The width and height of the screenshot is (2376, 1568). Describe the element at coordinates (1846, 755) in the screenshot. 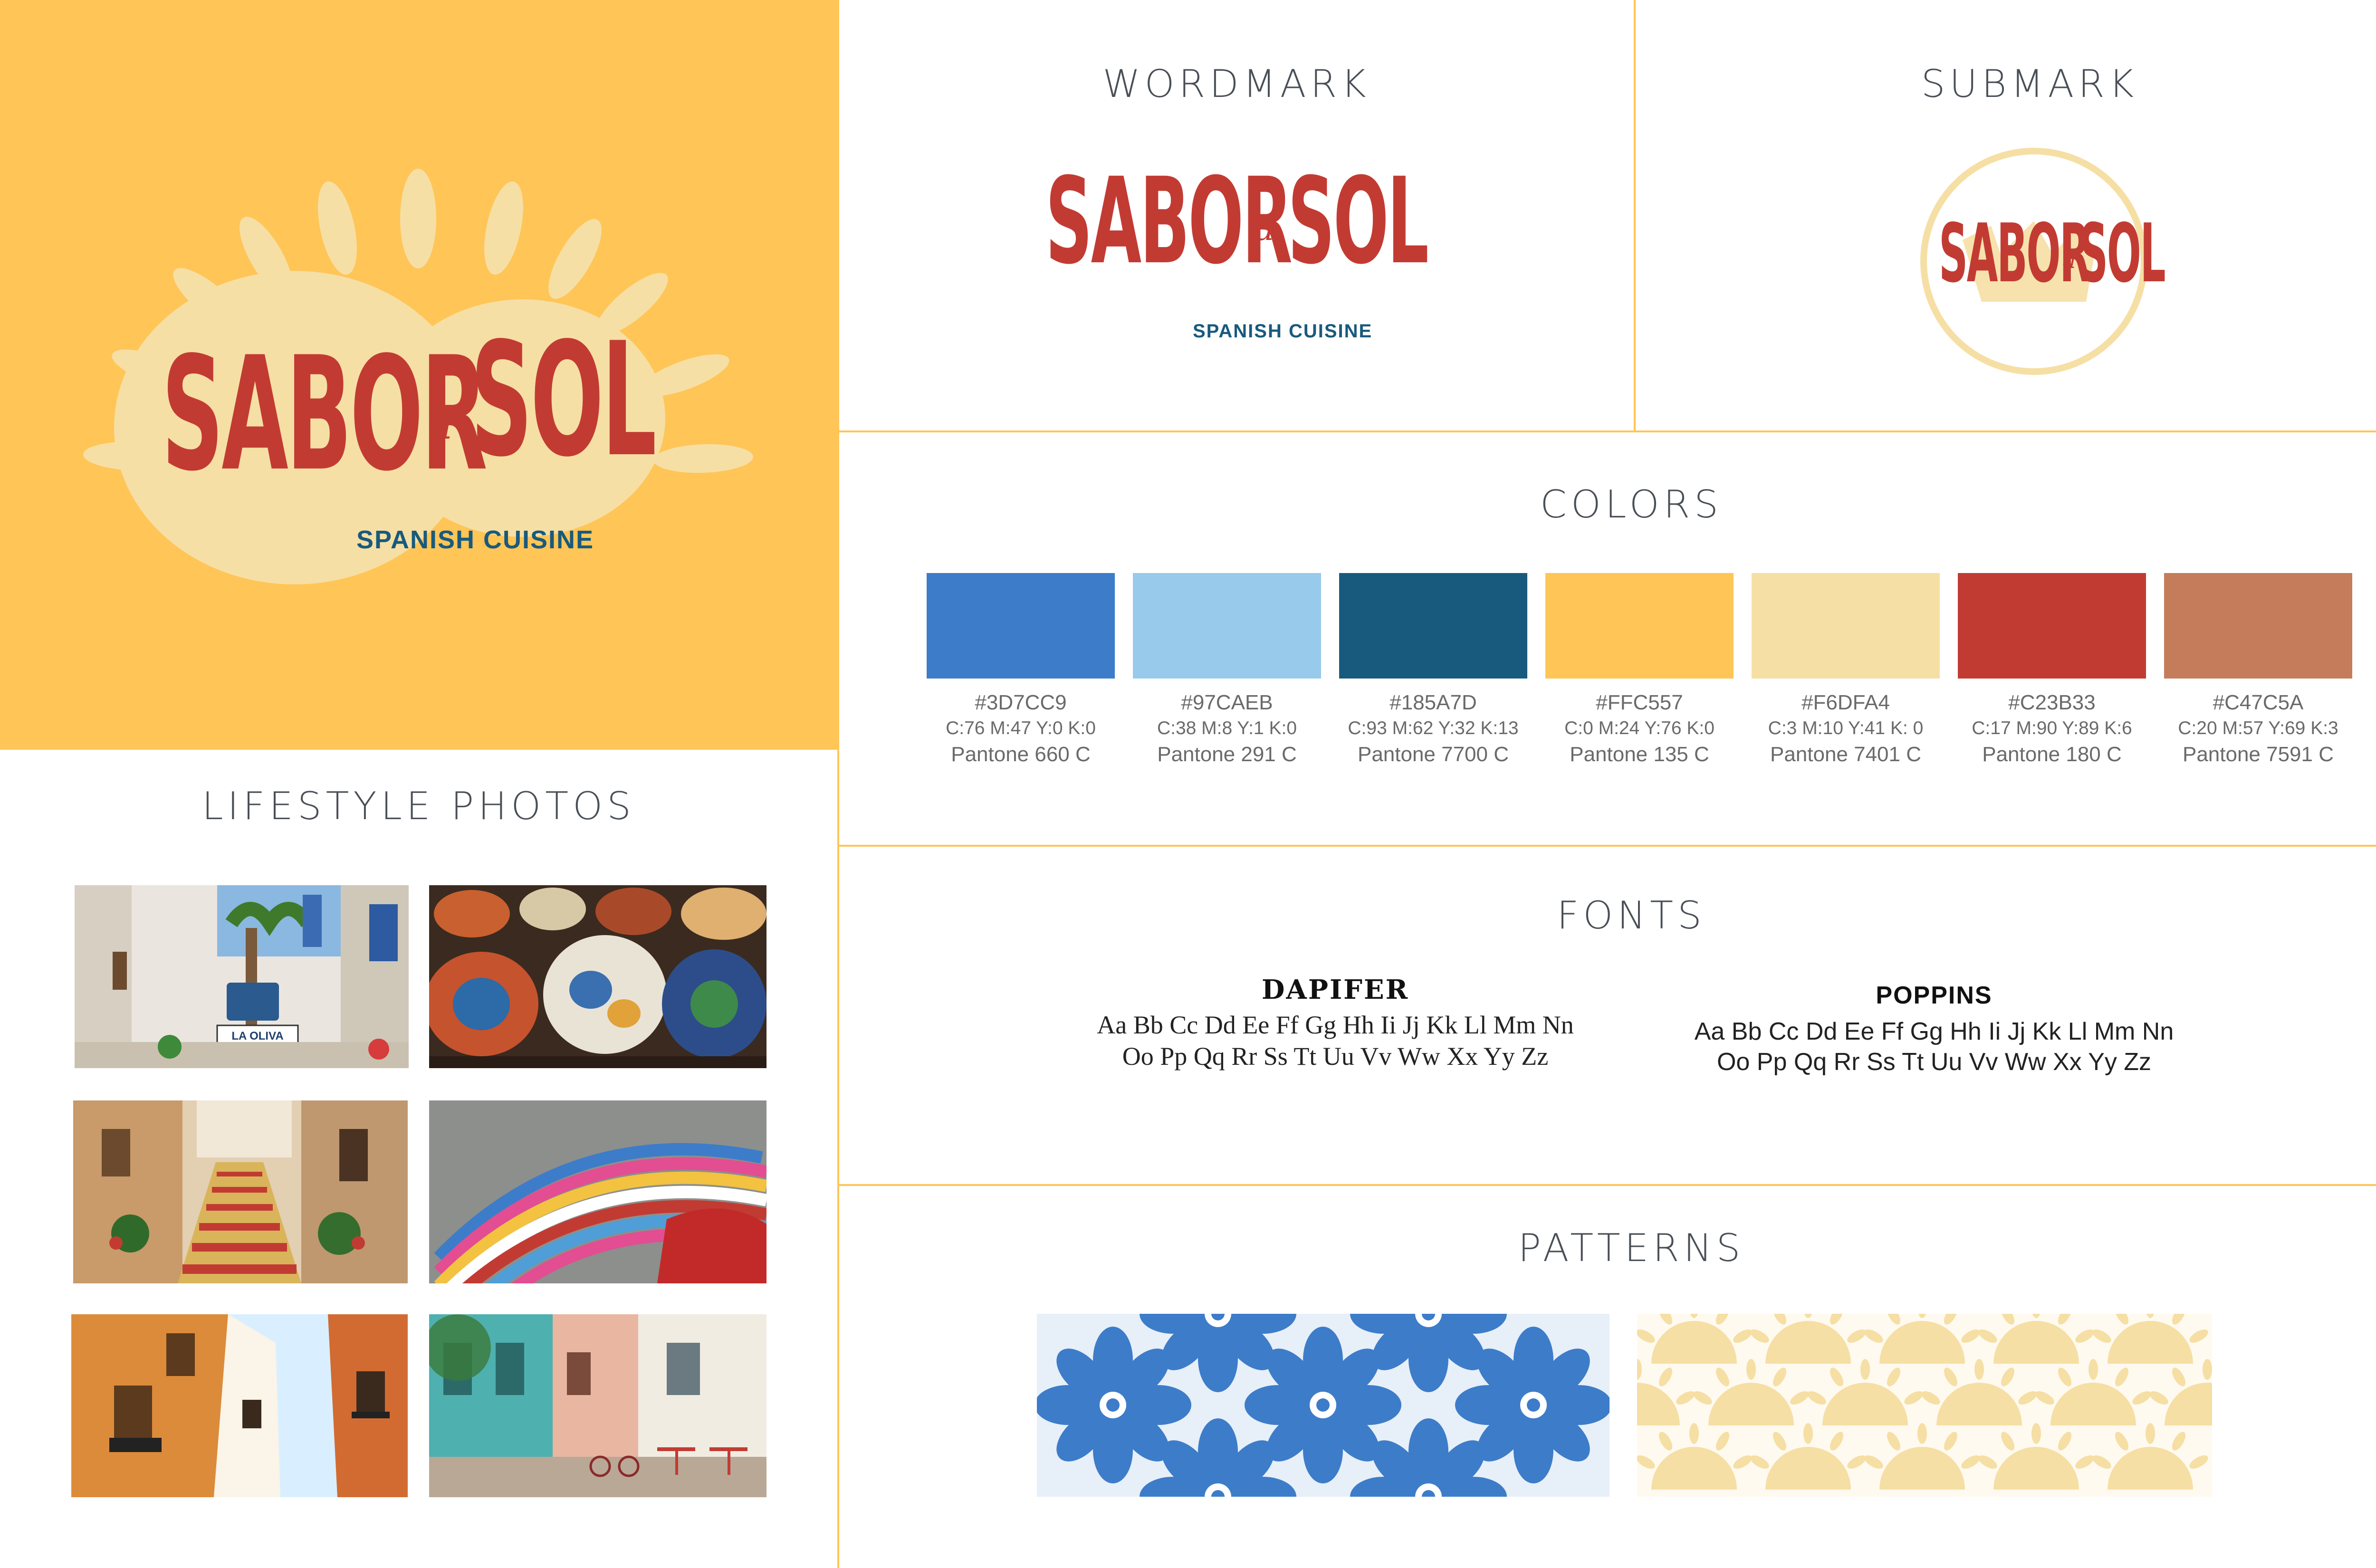

I see `color-pantone: Pantone 7401 C` at that location.